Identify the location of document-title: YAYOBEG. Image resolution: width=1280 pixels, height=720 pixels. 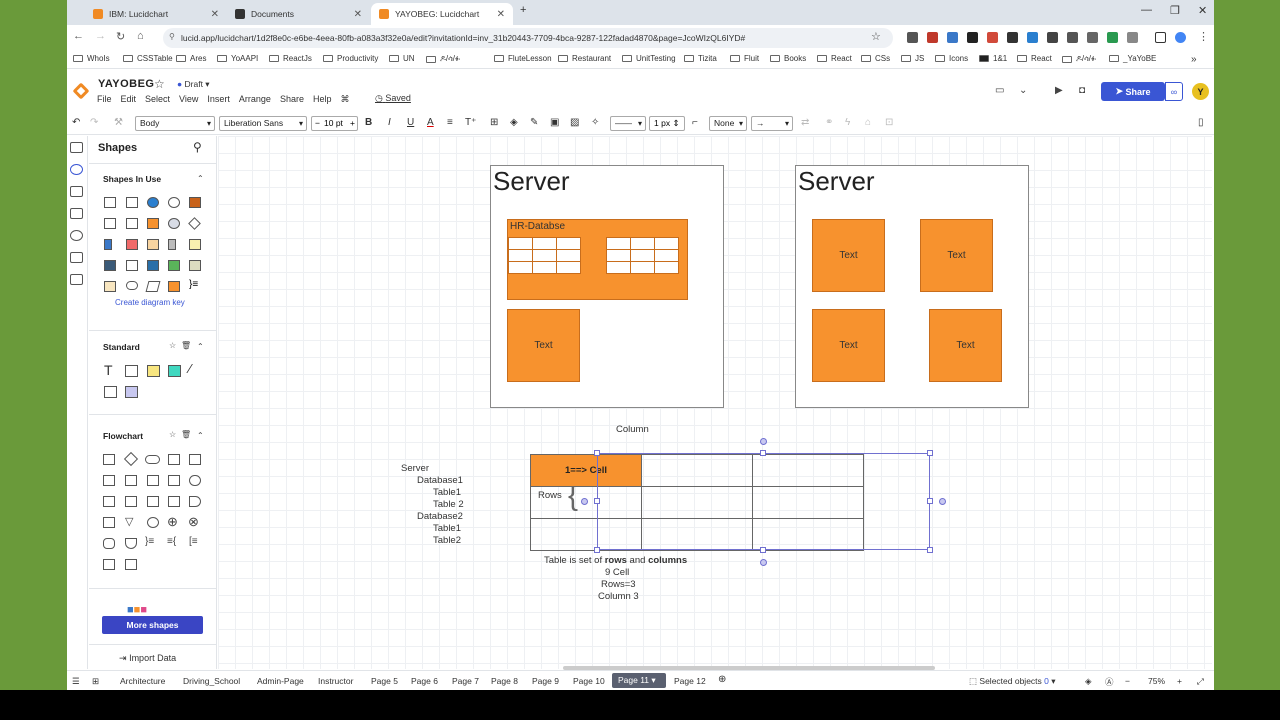
(126, 84).